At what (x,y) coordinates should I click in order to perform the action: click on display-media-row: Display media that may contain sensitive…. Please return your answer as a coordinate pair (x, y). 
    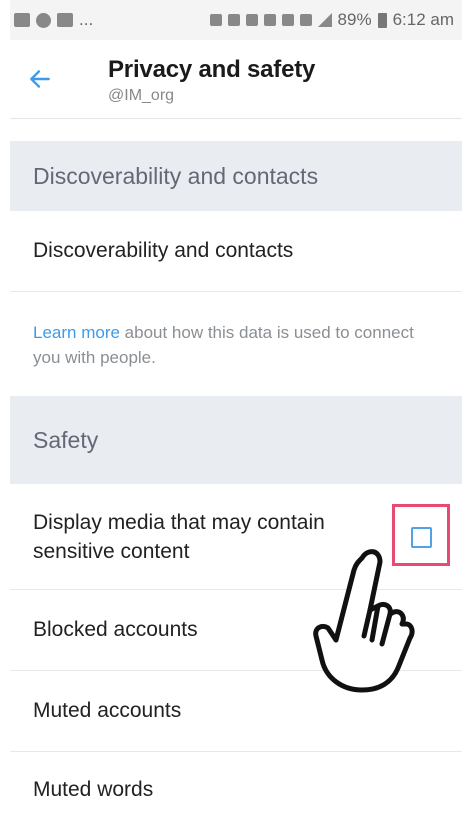
    Looking at the image, I should click on (236, 537).